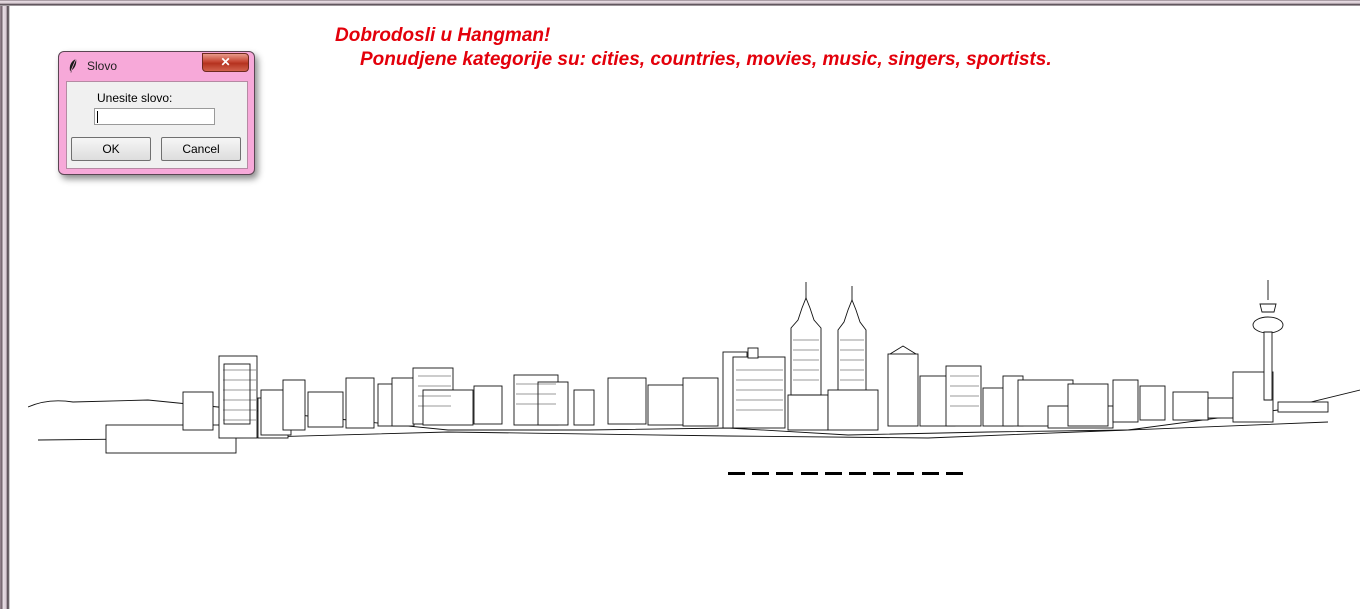 This screenshot has height=609, width=1360. What do you see at coordinates (102, 66) in the screenshot?
I see `dialog-title: Slovo` at bounding box center [102, 66].